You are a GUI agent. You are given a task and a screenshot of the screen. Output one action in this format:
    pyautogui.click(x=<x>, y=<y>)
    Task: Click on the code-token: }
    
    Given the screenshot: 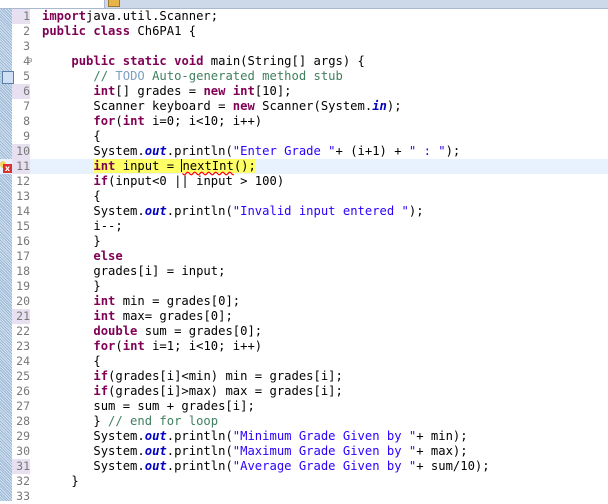 What is the action you would take?
    pyautogui.click(x=75, y=421)
    